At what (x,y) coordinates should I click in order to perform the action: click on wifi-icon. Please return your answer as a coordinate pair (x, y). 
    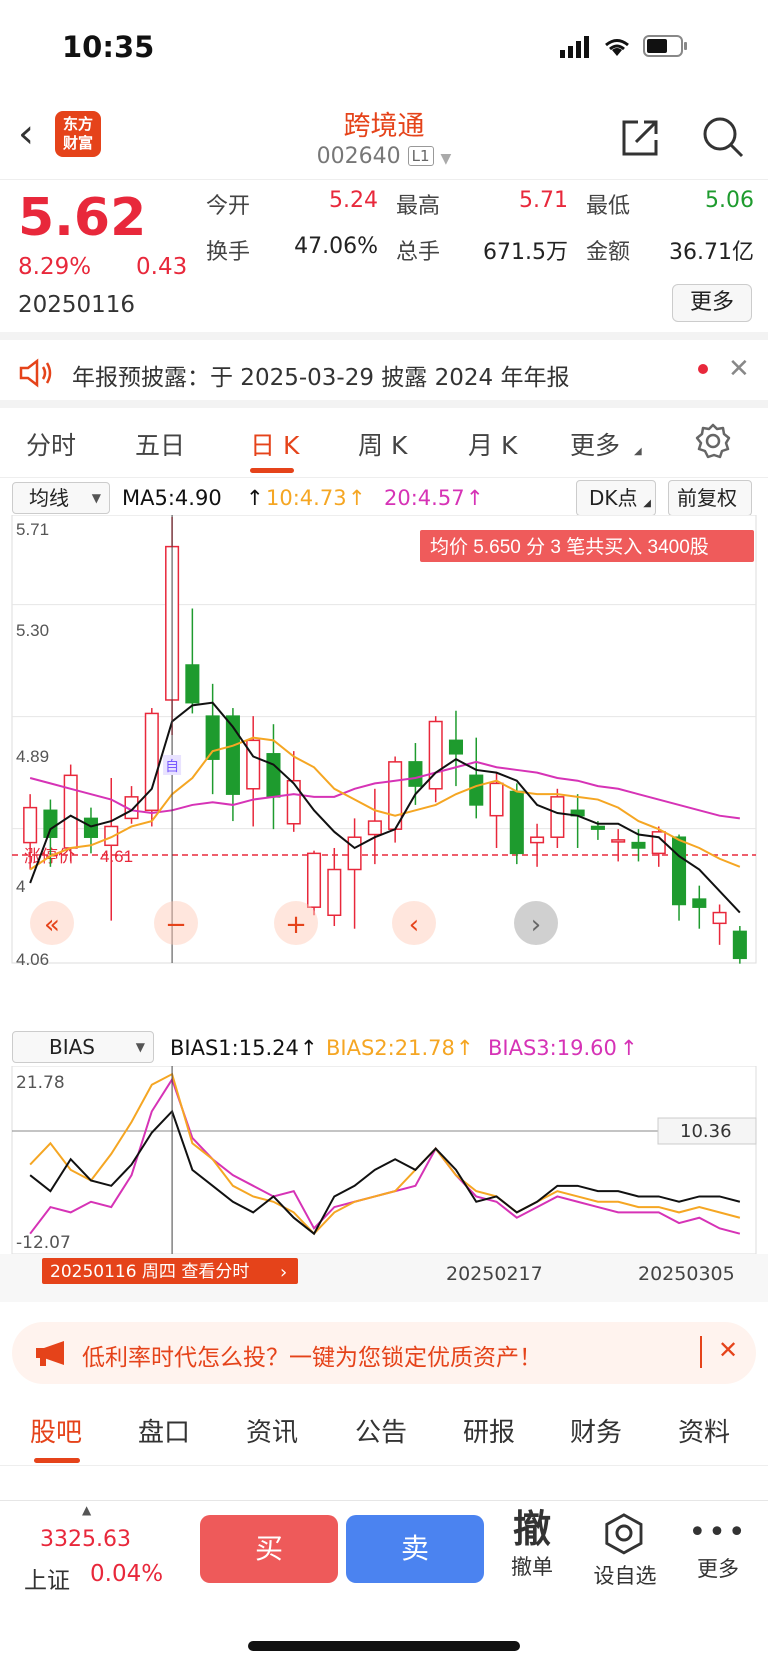
    Looking at the image, I should click on (617, 47).